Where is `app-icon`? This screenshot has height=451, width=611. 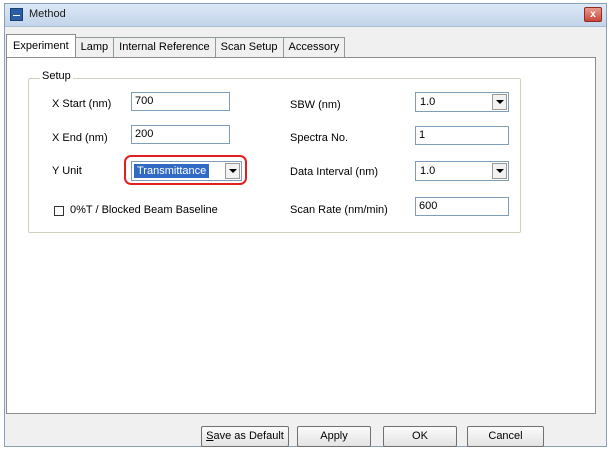 app-icon is located at coordinates (16, 14).